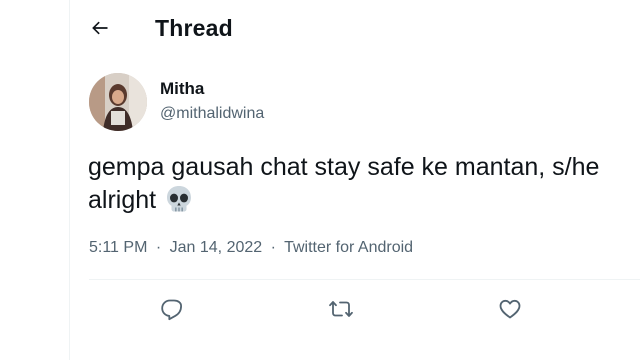  I want to click on retweet-icon, so click(341, 309).